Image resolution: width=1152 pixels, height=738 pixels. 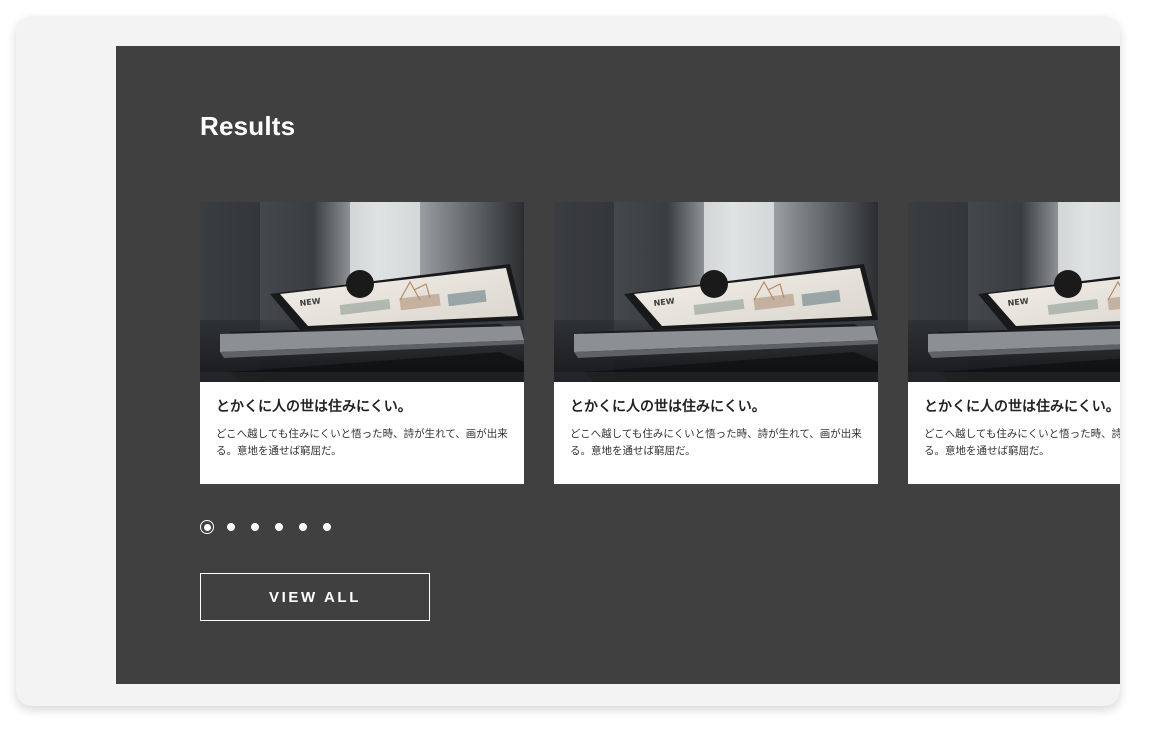 What do you see at coordinates (207, 527) in the screenshot?
I see `pagination-dot-active` at bounding box center [207, 527].